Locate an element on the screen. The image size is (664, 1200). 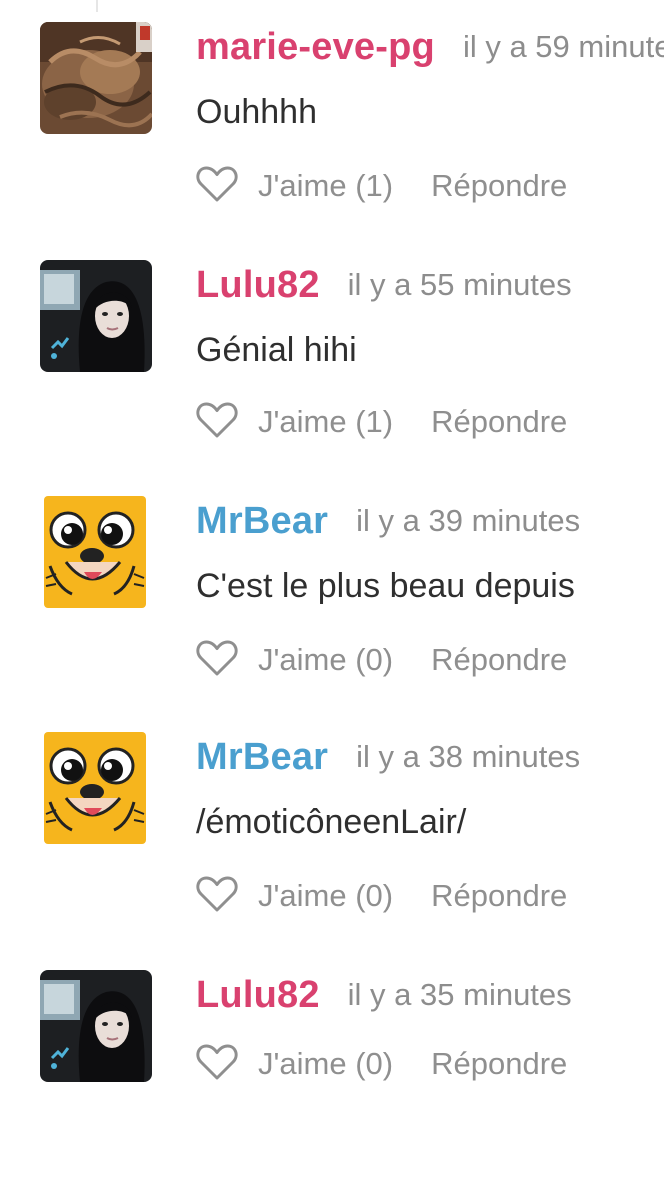
comment-meta: MrBear il y a 38 minutes is located at coordinates (430, 757).